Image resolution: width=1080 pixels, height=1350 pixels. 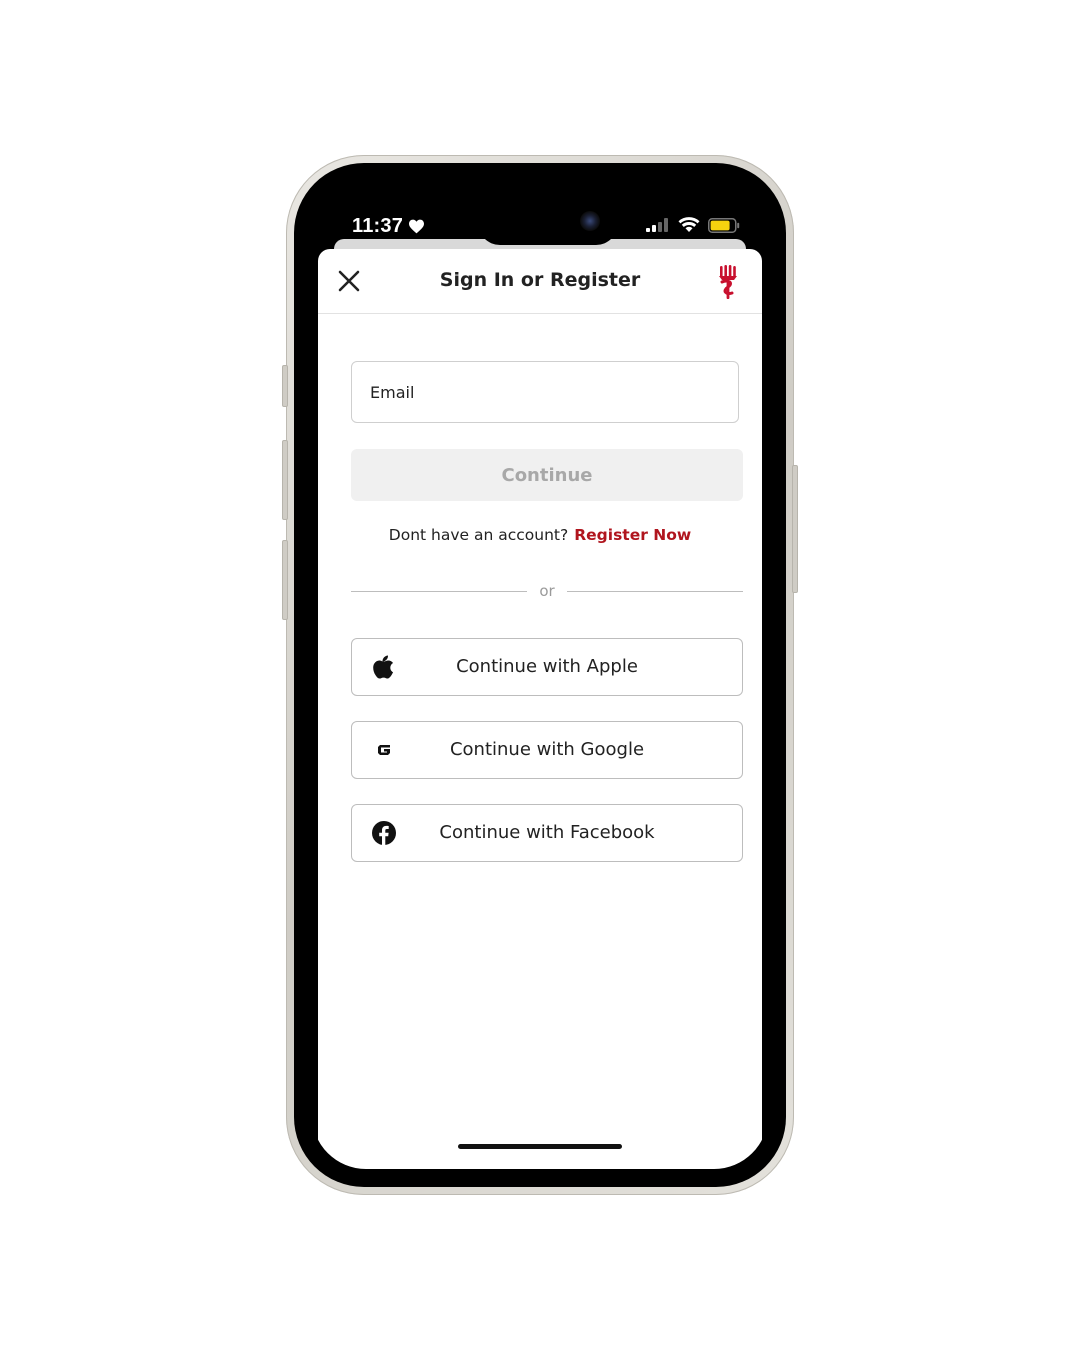 What do you see at coordinates (285, 480) in the screenshot?
I see `volume-up-button` at bounding box center [285, 480].